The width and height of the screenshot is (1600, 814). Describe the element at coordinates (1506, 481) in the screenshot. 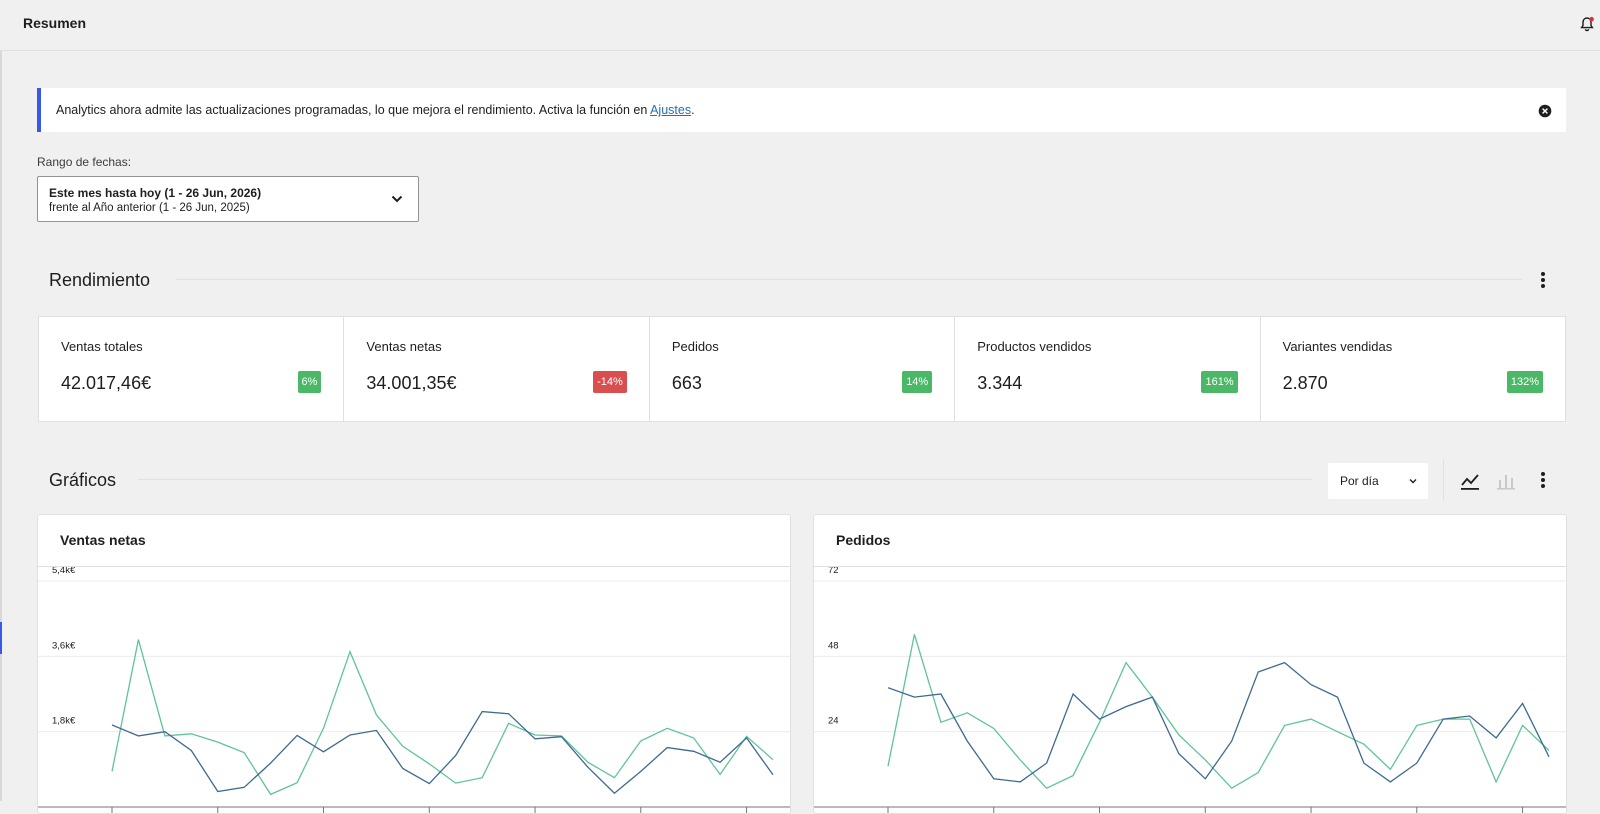

I see `bar-chart-icon` at that location.